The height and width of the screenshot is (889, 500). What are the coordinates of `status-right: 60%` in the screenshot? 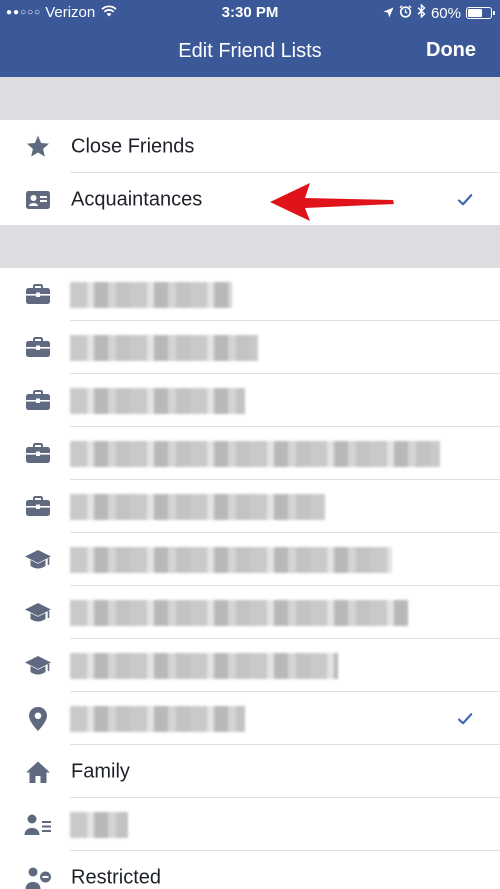 It's located at (439, 12).